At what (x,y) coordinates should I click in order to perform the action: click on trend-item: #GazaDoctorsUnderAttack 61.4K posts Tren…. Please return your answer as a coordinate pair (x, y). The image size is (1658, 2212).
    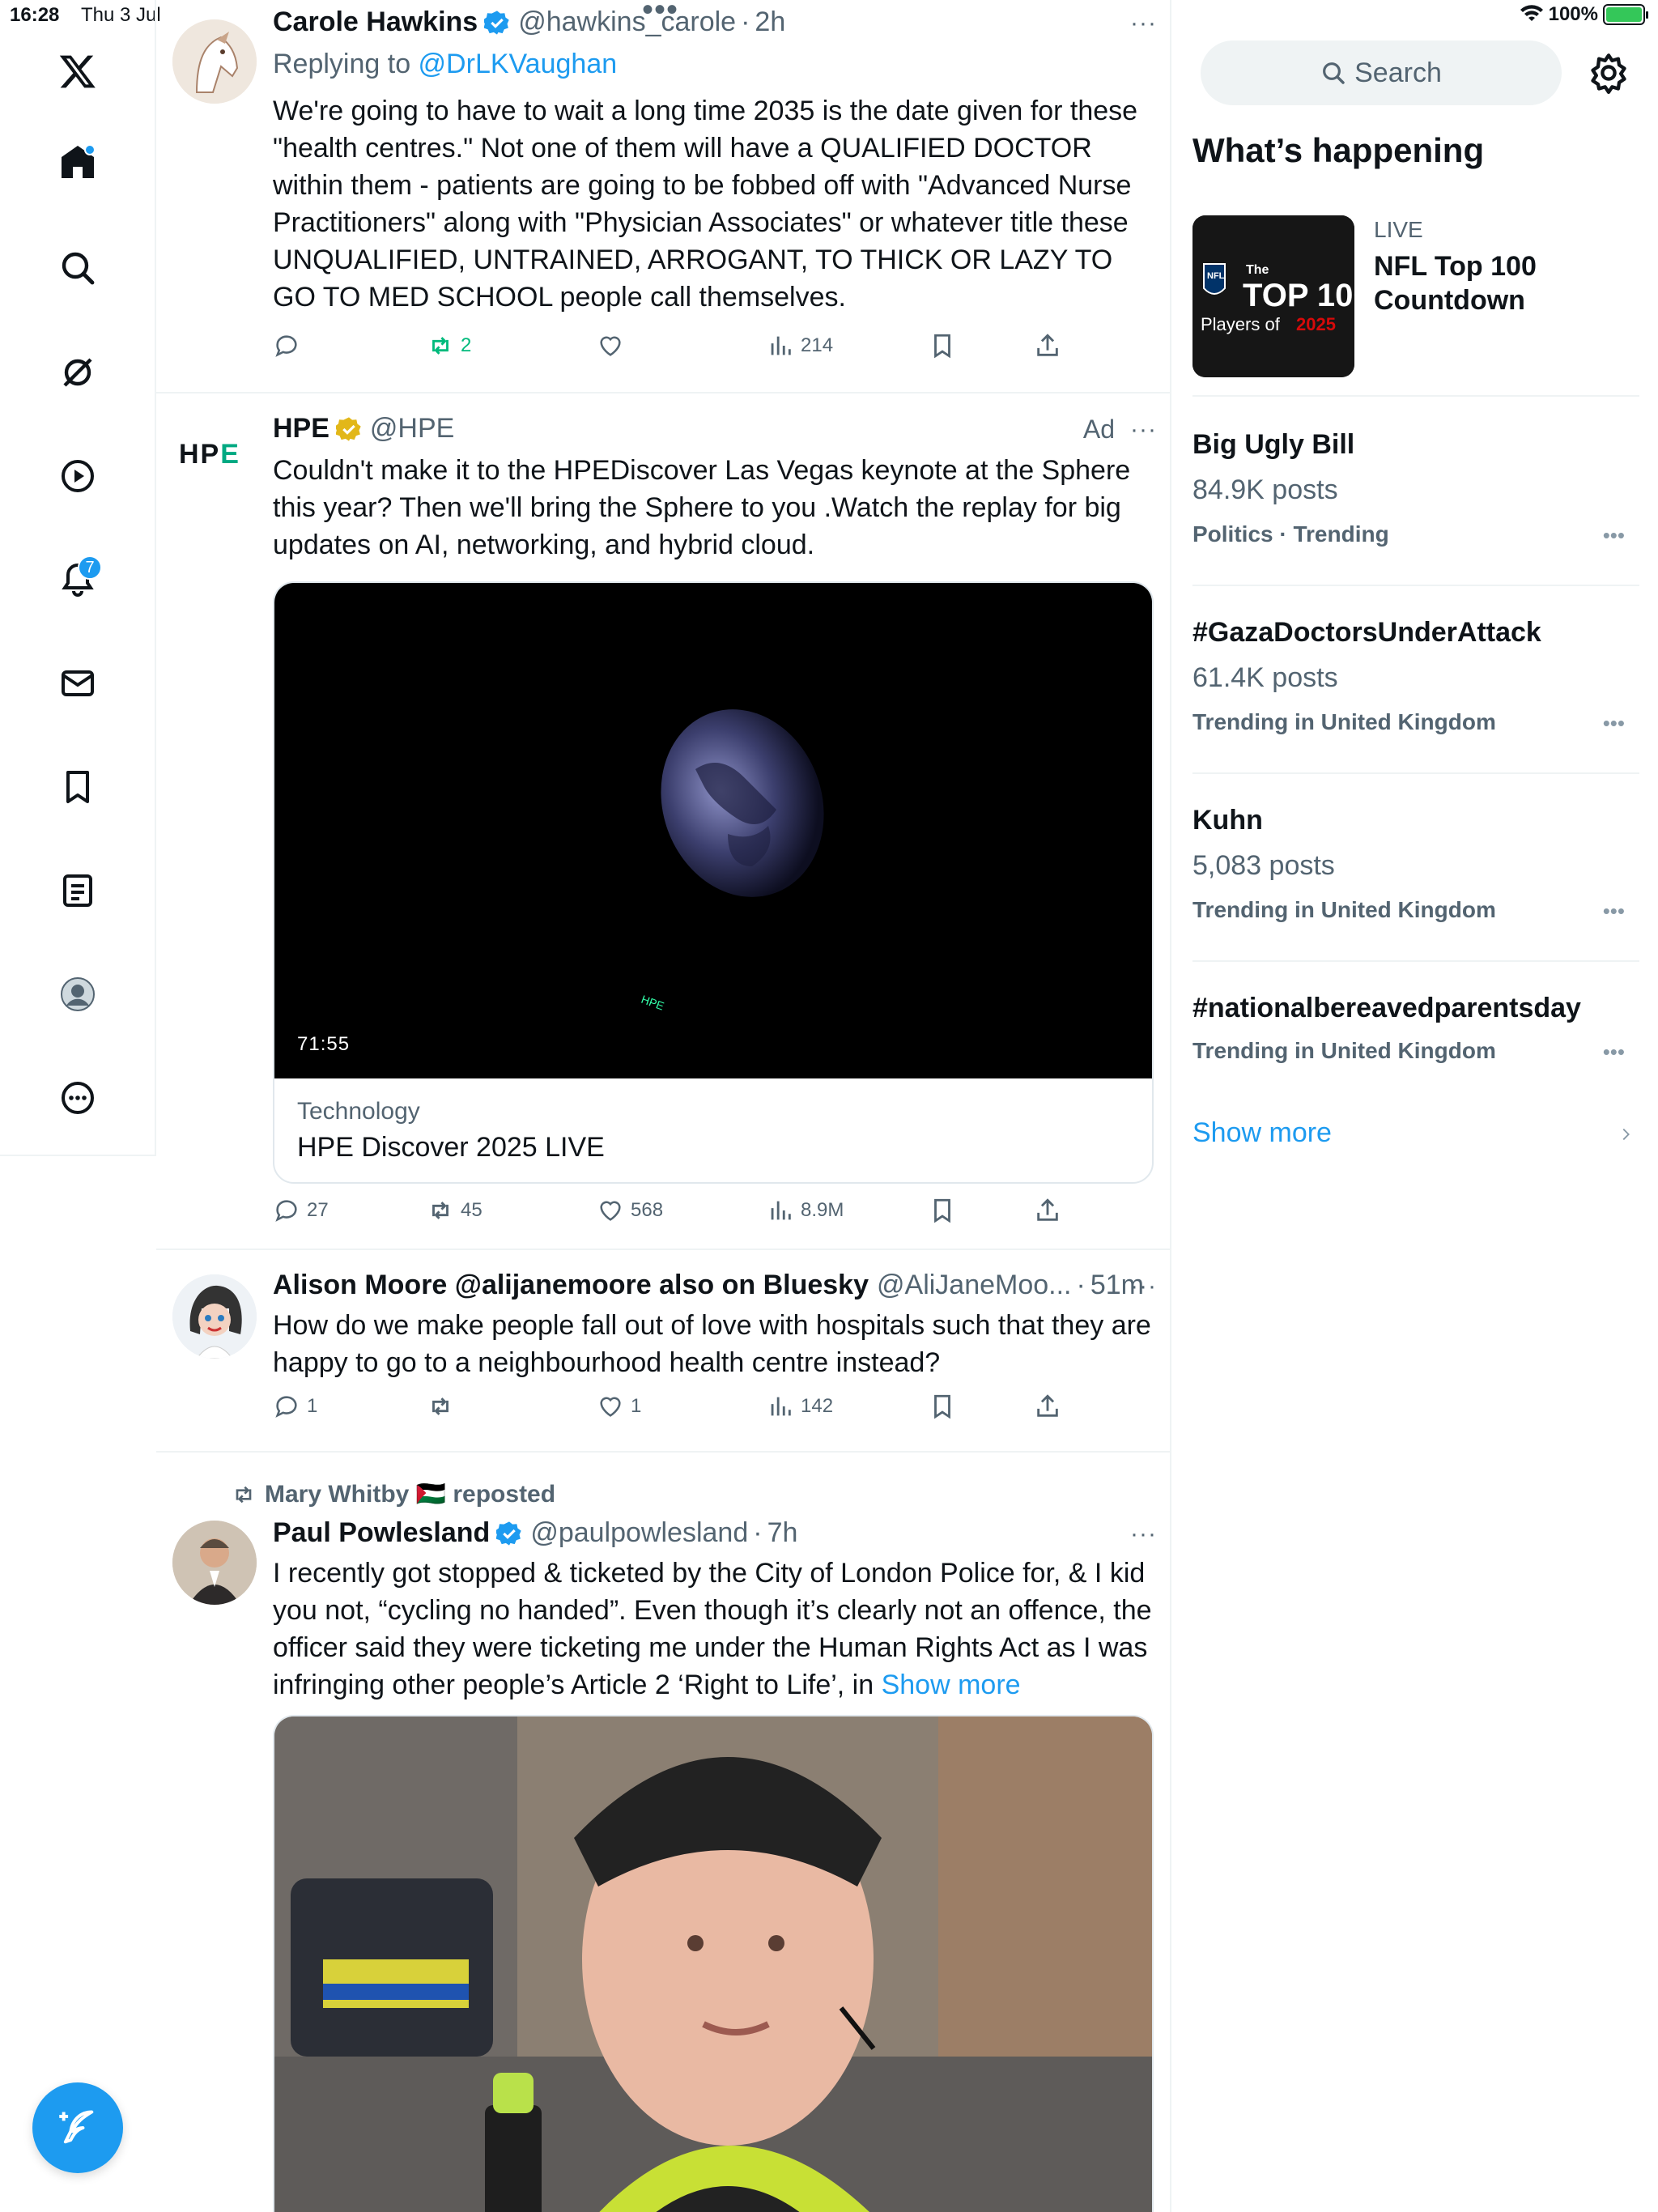
    Looking at the image, I should click on (1415, 680).